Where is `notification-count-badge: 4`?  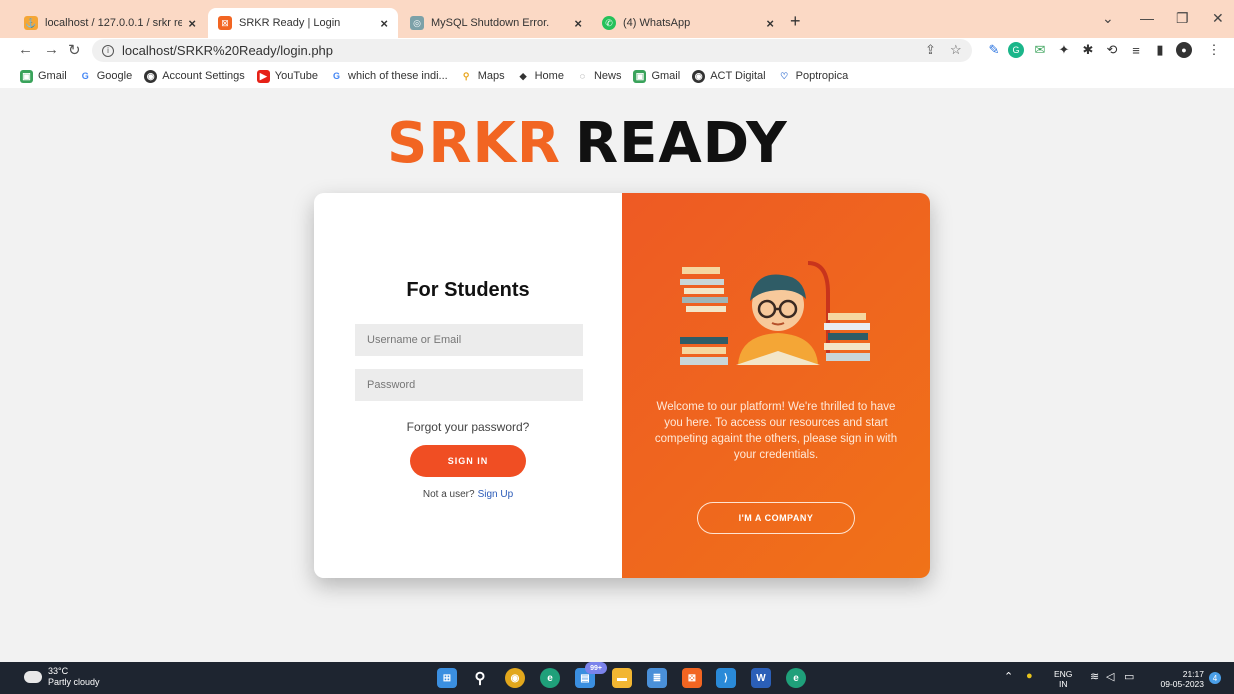
notification-count-badge: 4 is located at coordinates (1215, 678).